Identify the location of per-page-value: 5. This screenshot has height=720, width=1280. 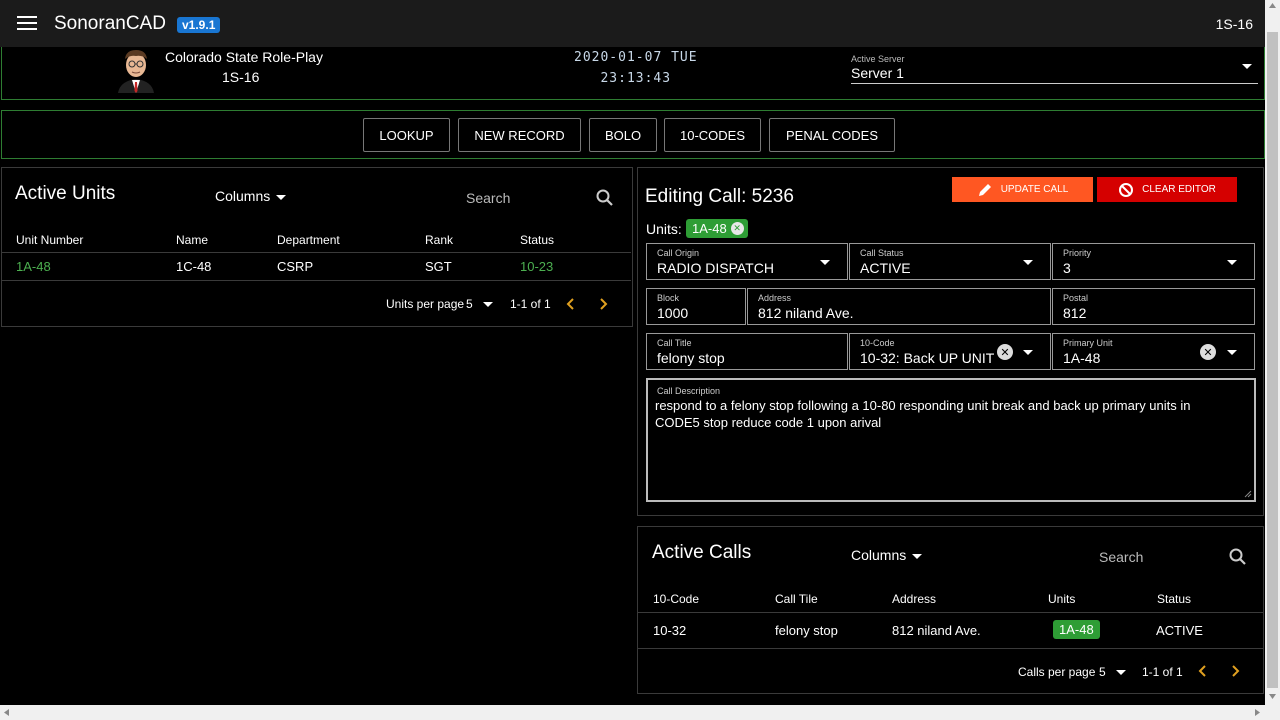
(469, 304).